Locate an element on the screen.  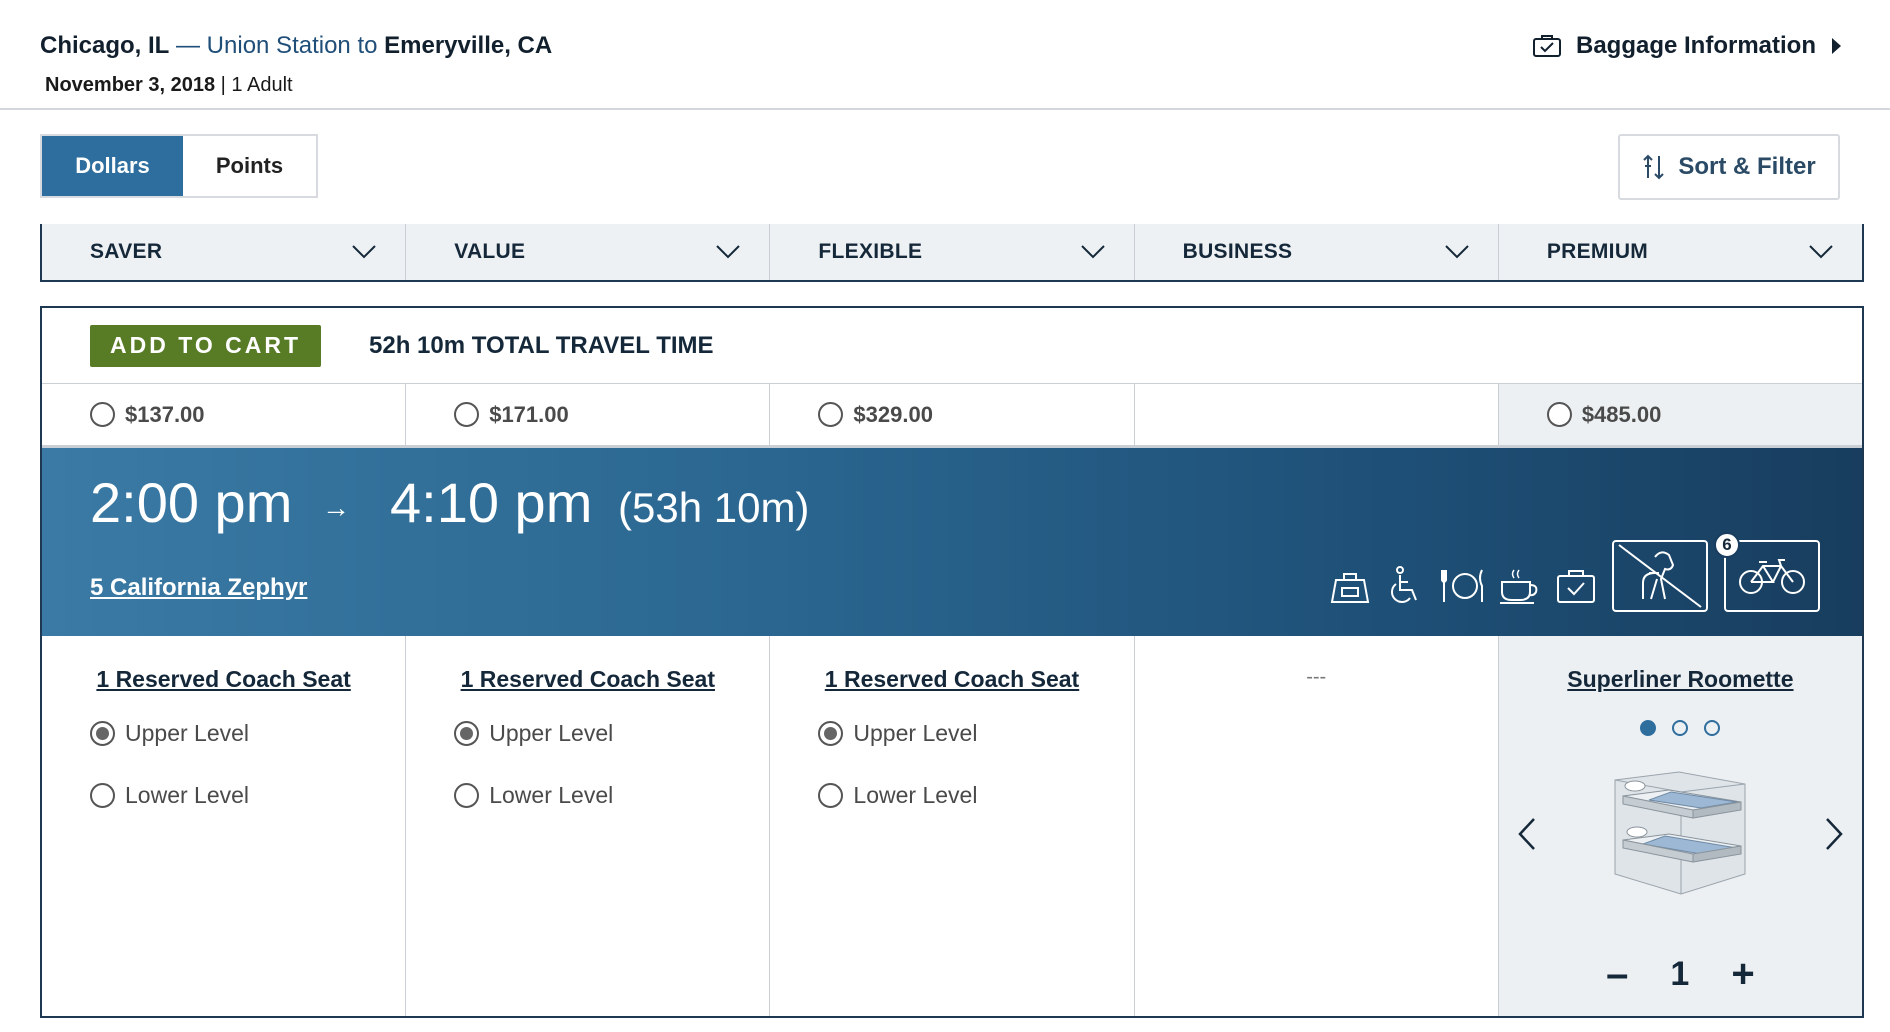
accommodation-title-link: Superliner Roomette is located at coordinates (1680, 679).